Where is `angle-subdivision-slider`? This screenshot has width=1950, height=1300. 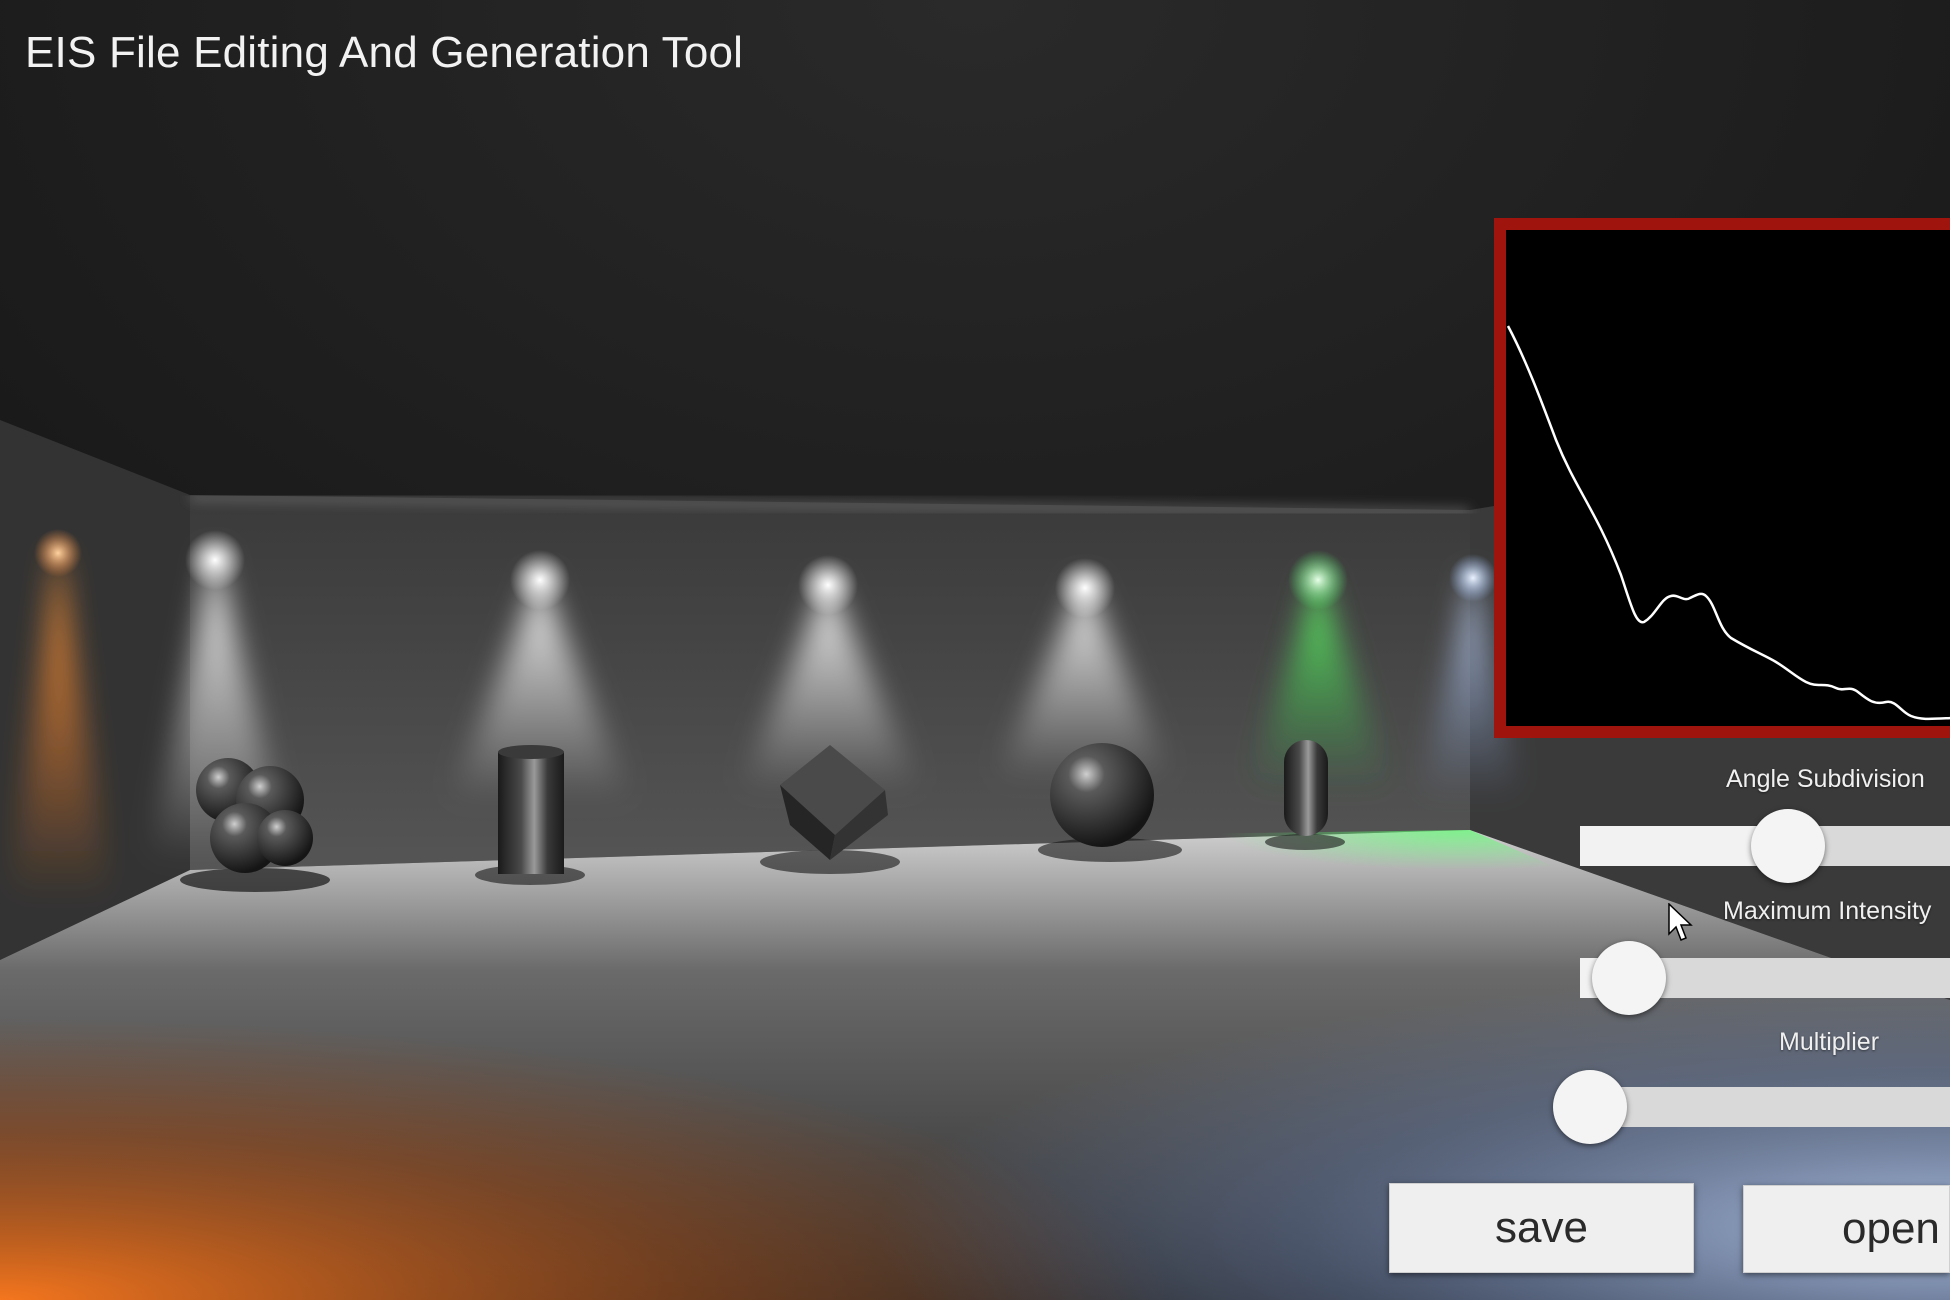 angle-subdivision-slider is located at coordinates (1765, 846).